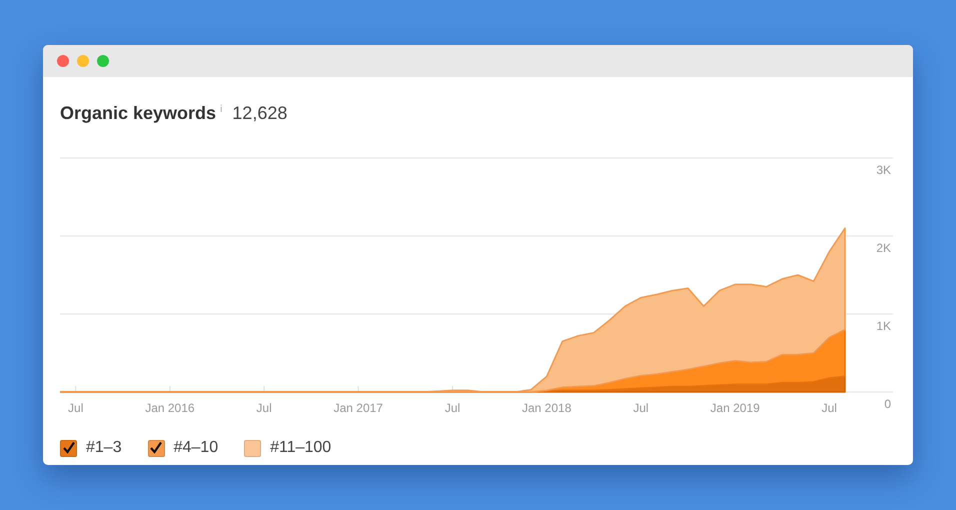 Image resolution: width=956 pixels, height=510 pixels. Describe the element at coordinates (547, 408) in the screenshot. I see `x-axis-label: Jan 2018` at that location.